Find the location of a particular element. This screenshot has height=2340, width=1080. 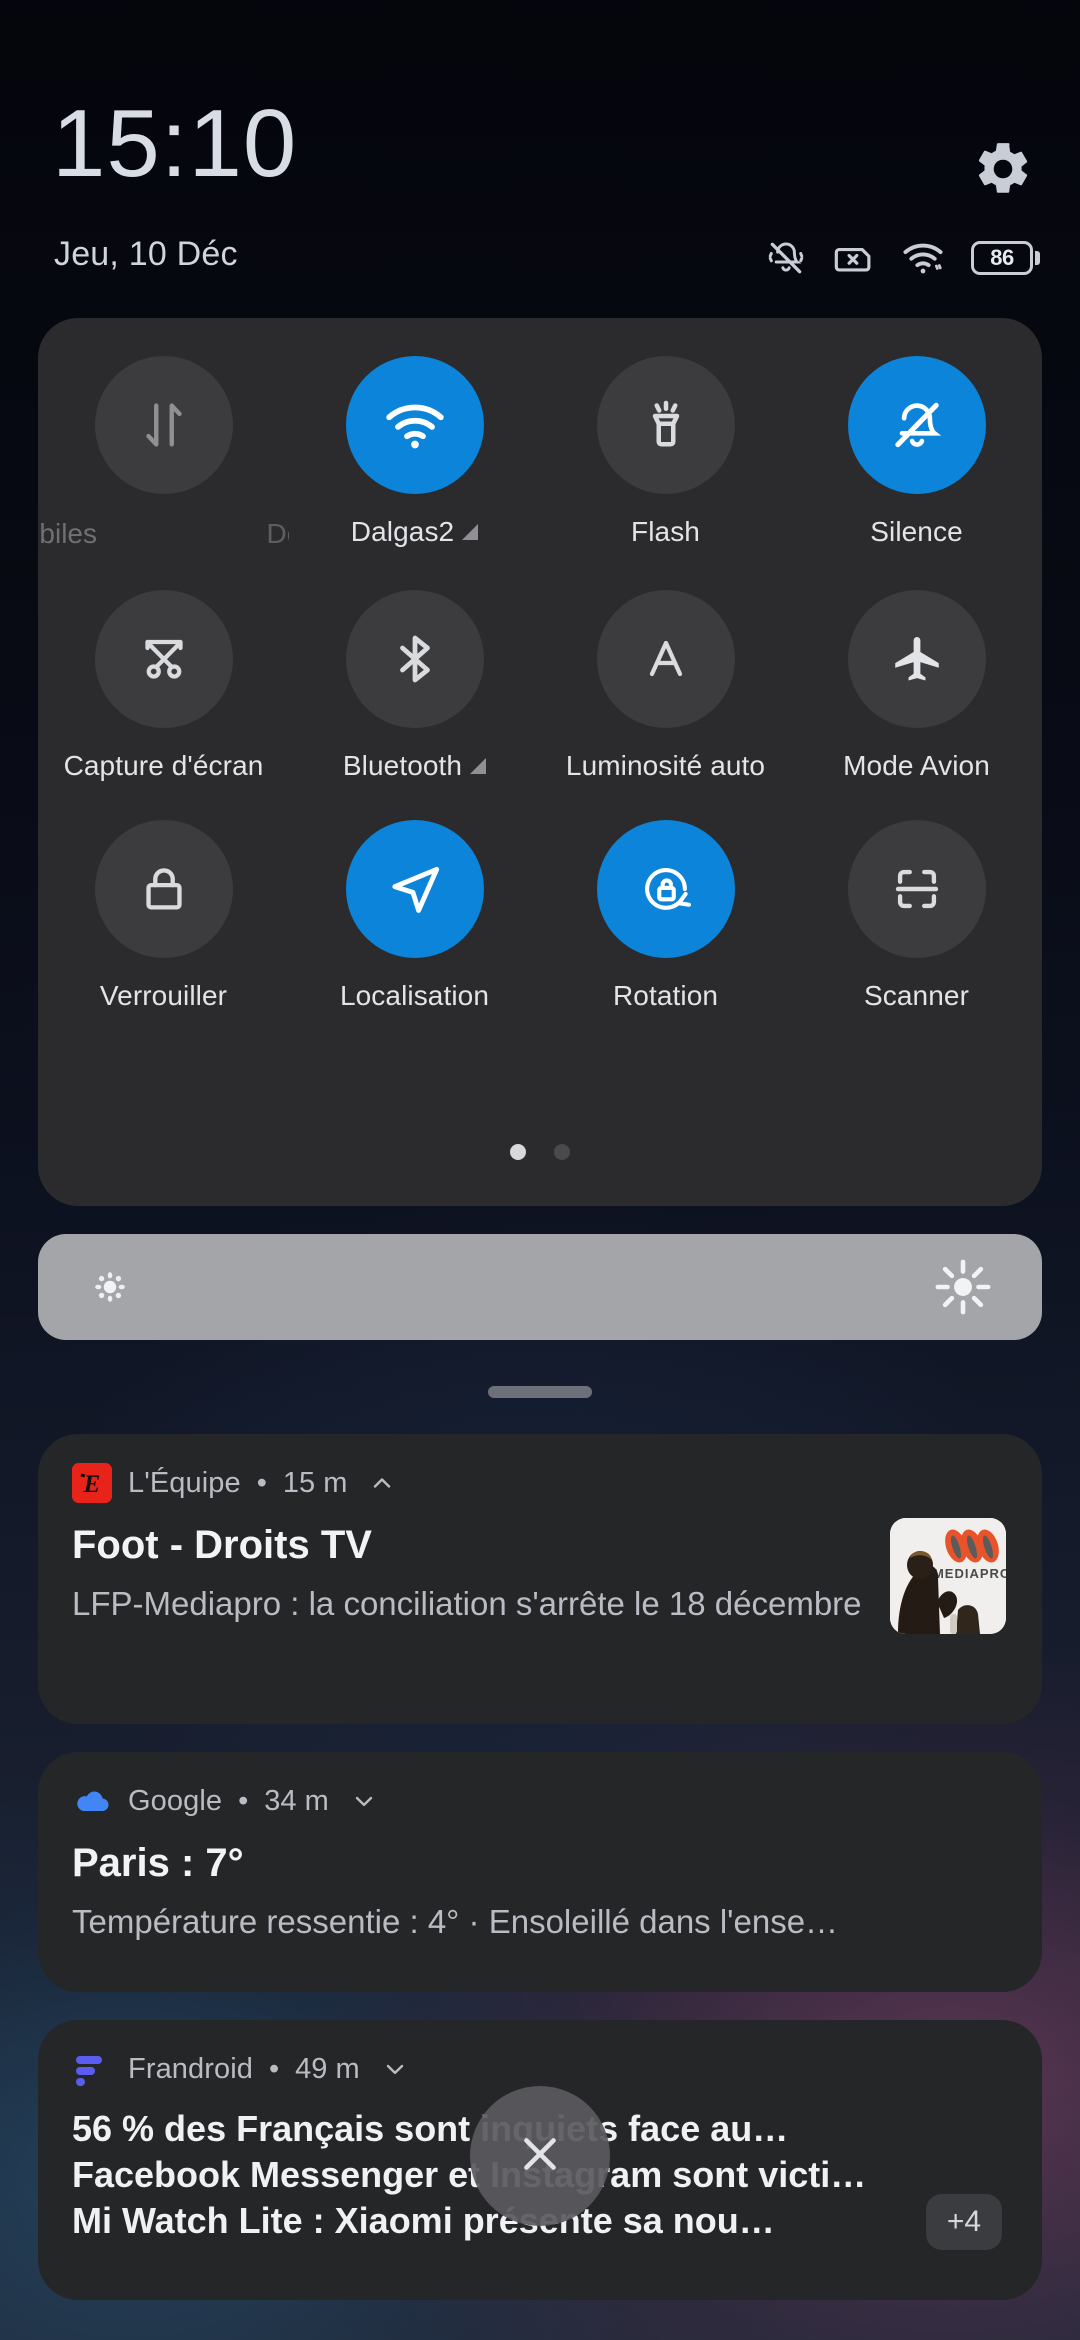

qs-tile-lock: Verrouiller is located at coordinates (163, 916).